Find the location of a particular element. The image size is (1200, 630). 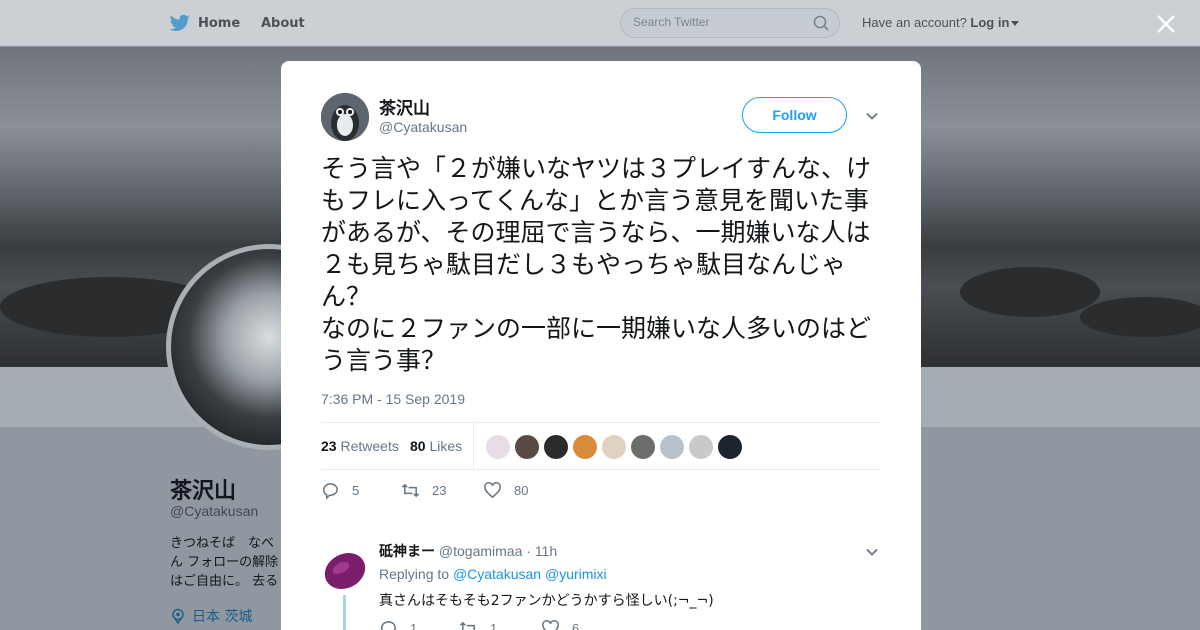

likes-stat: 80 Likes is located at coordinates (436, 446).